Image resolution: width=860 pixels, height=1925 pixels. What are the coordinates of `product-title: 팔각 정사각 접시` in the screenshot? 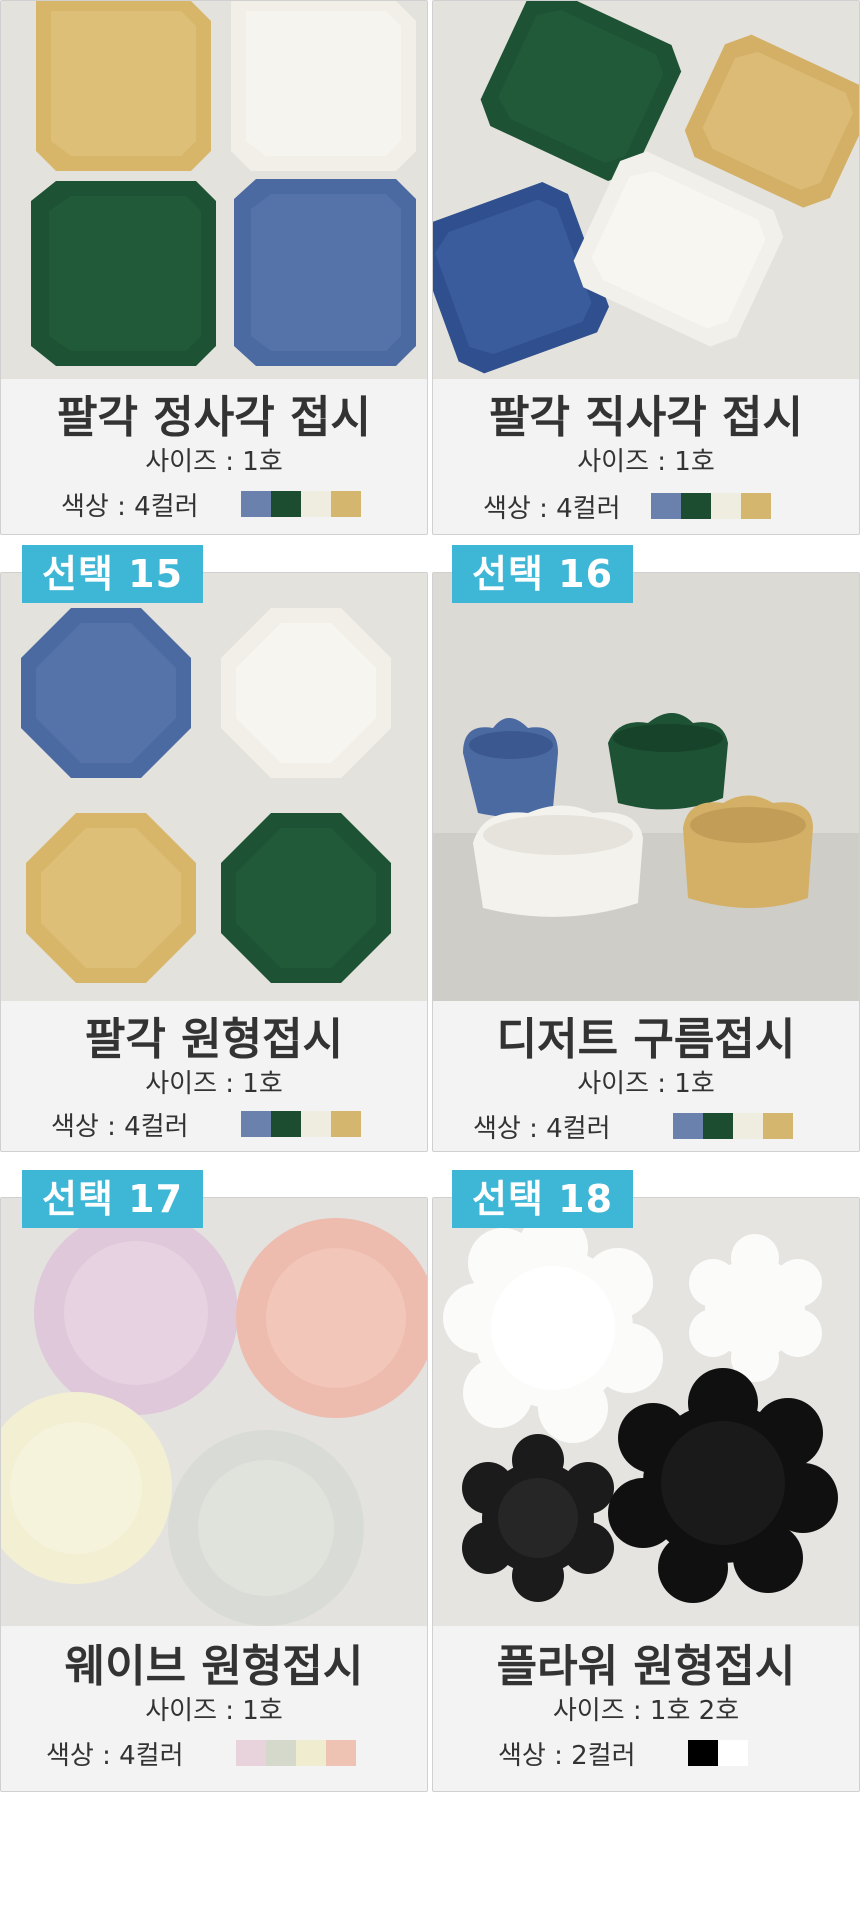 It's located at (214, 417).